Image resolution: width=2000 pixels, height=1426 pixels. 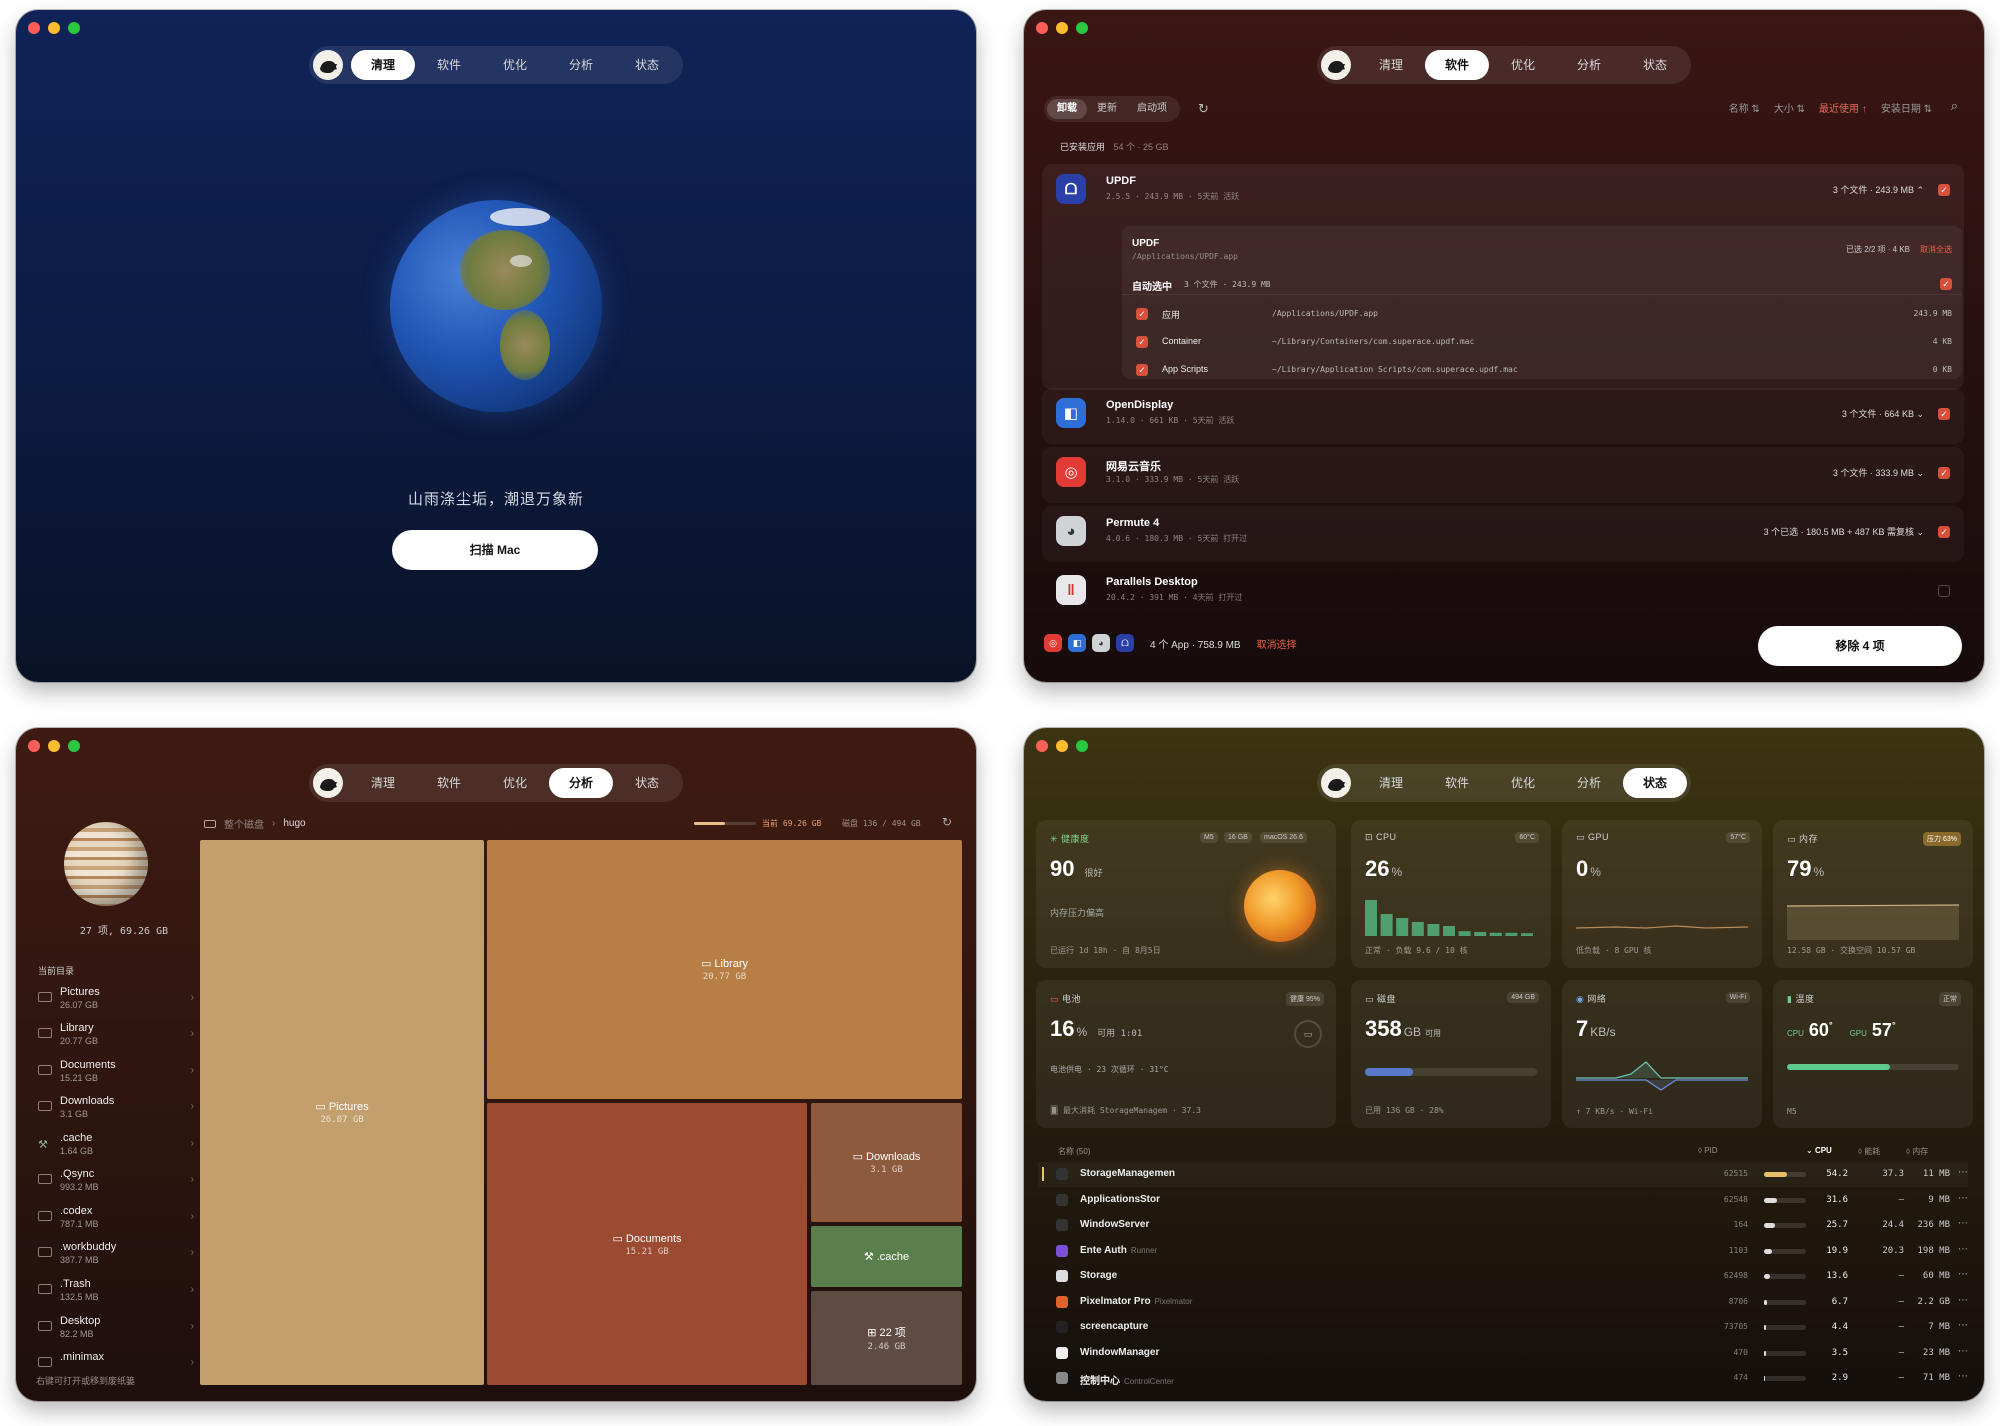 What do you see at coordinates (1503, 1378) in the screenshot?
I see `process-row: 控制中心 ControlCenter 474 2.9 — 71 MB ⋯` at bounding box center [1503, 1378].